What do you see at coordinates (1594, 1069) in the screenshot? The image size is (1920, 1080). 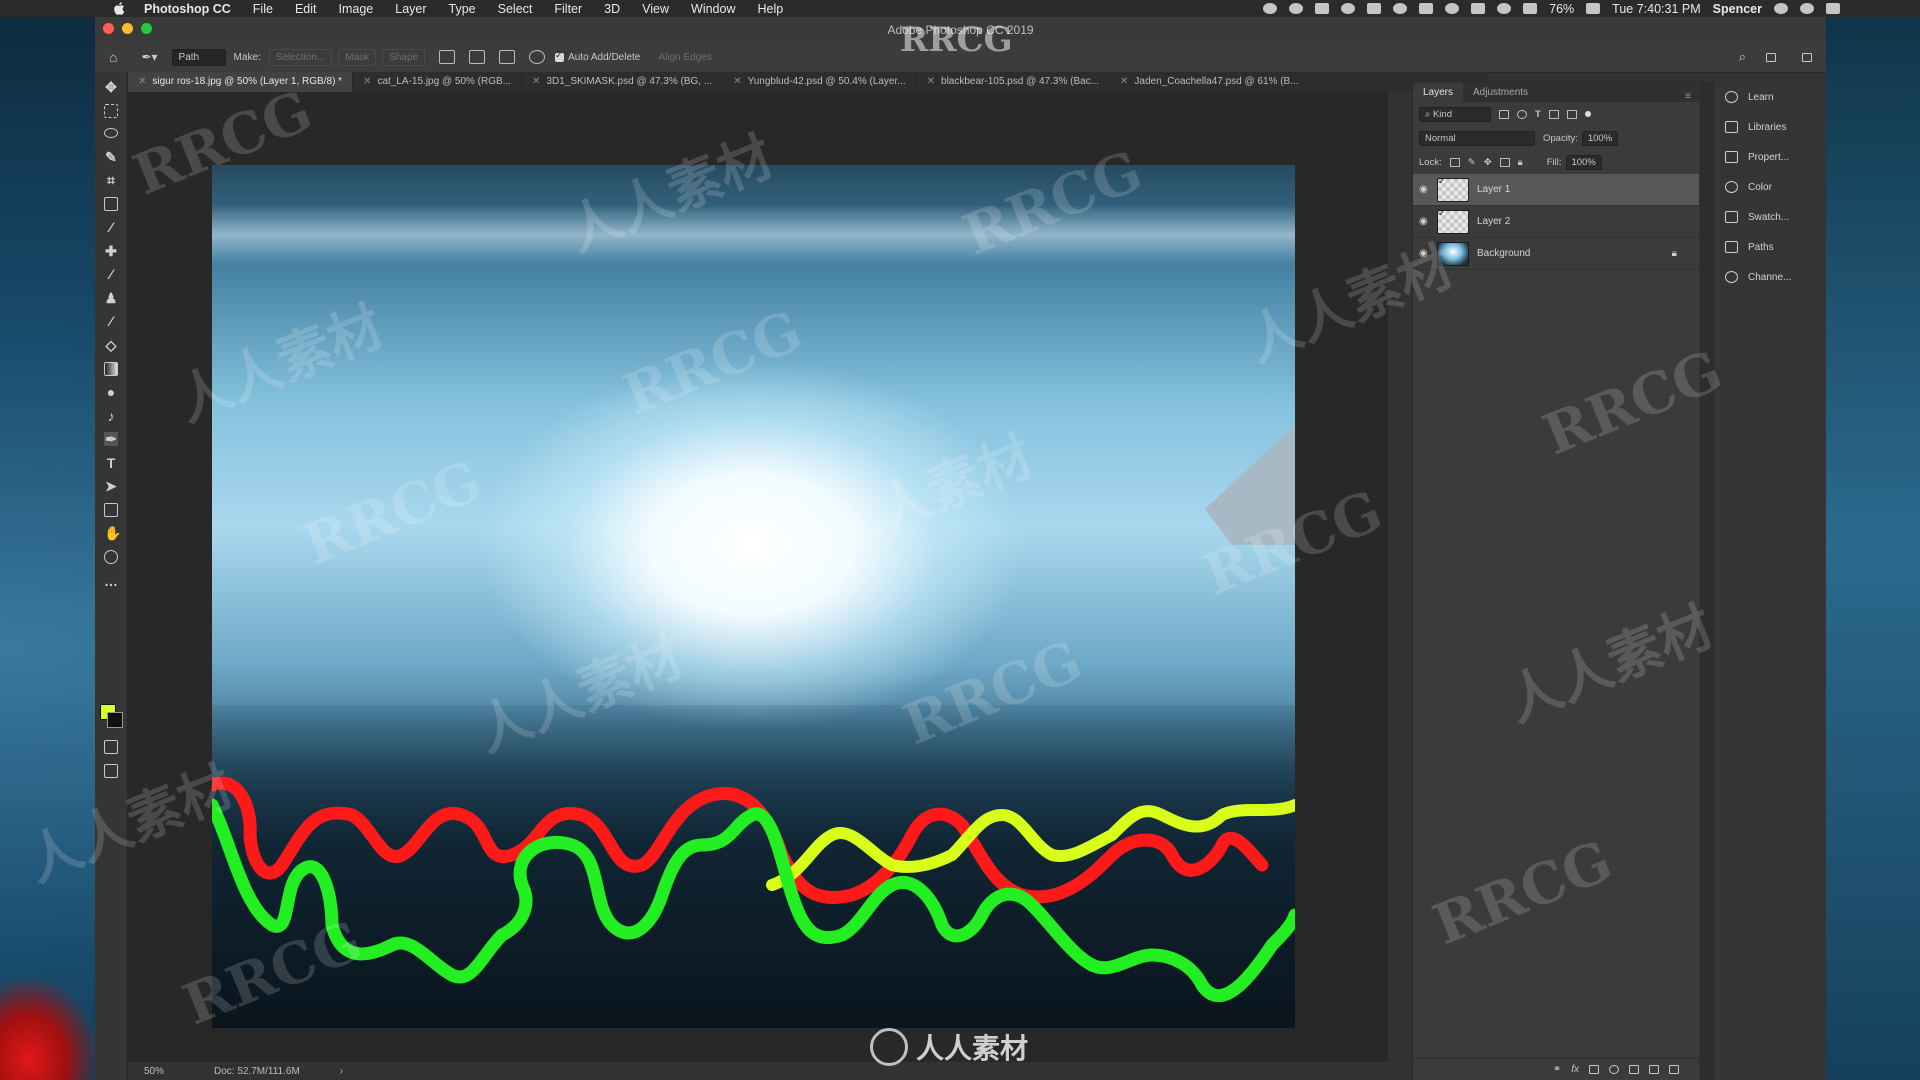 I see `add-mask-icon` at bounding box center [1594, 1069].